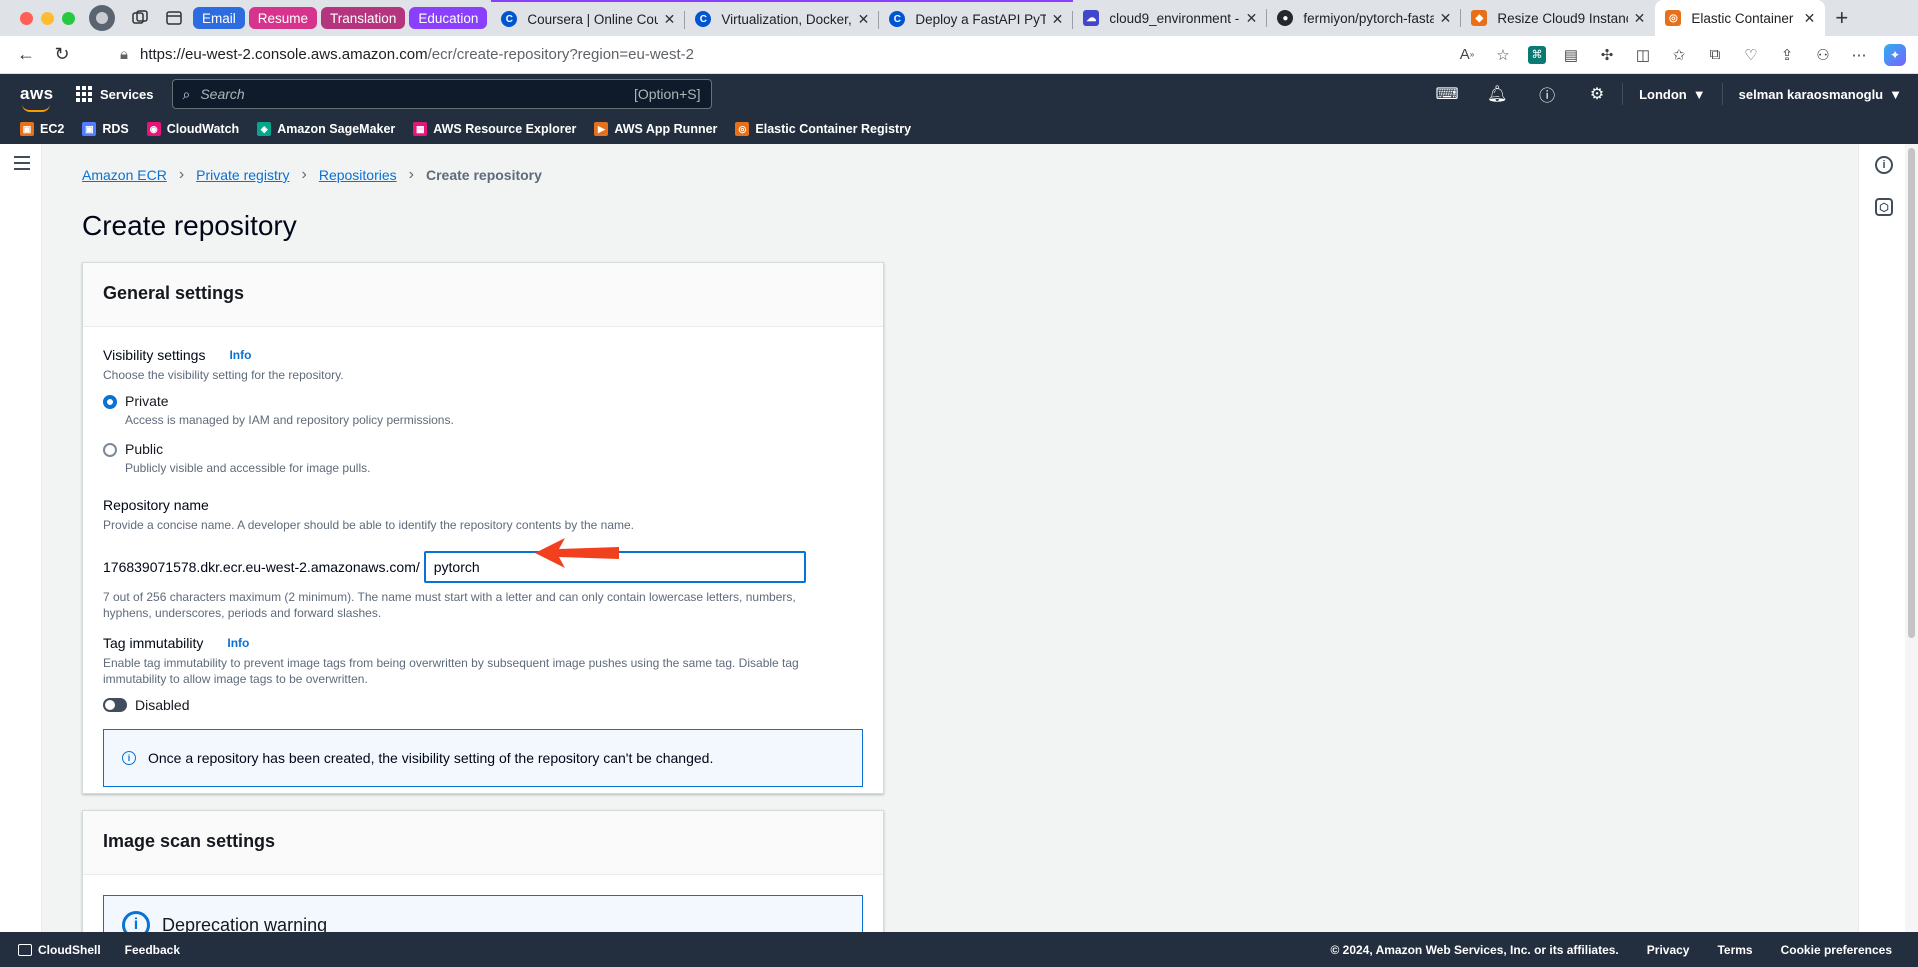 The height and width of the screenshot is (967, 1918). What do you see at coordinates (441, 94) in the screenshot?
I see `search-input: ⌕ Search [Option+S]` at bounding box center [441, 94].